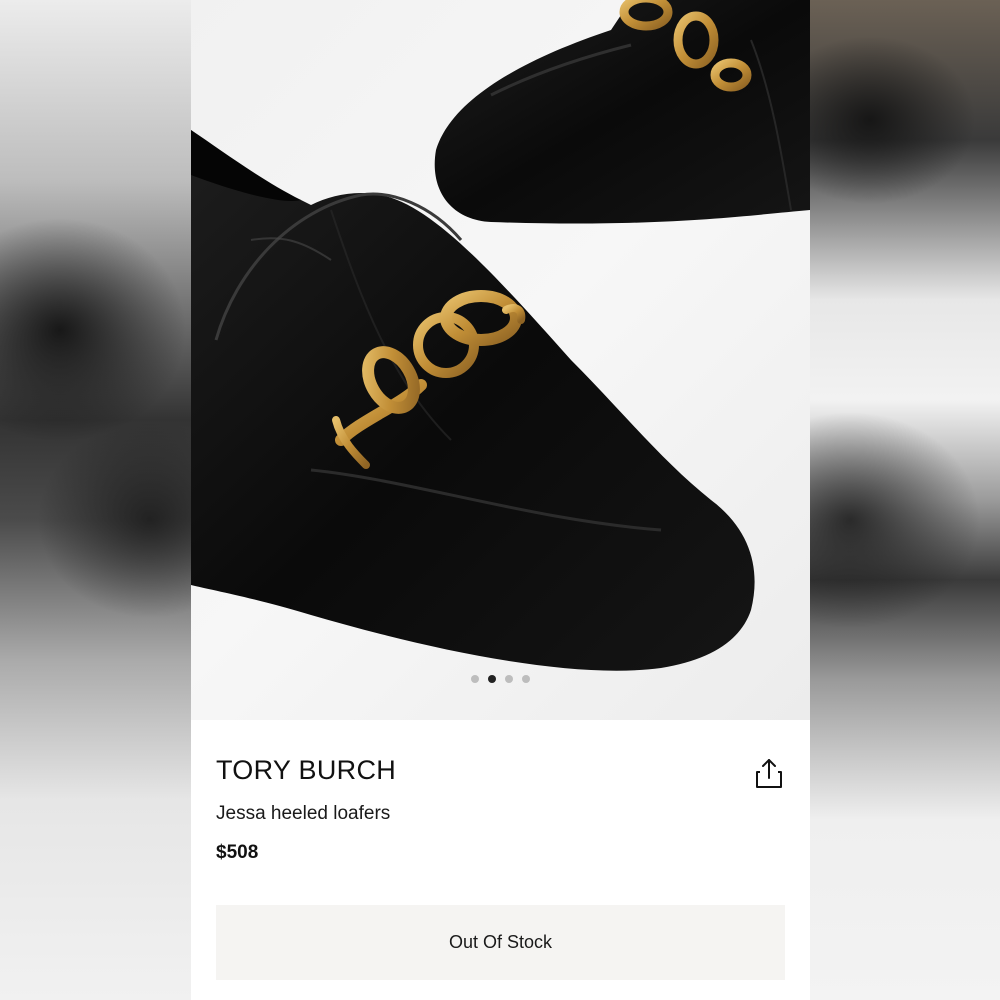 This screenshot has width=1000, height=1000. Describe the element at coordinates (303, 813) in the screenshot. I see `product-name: Jessa heeled loafers` at that location.